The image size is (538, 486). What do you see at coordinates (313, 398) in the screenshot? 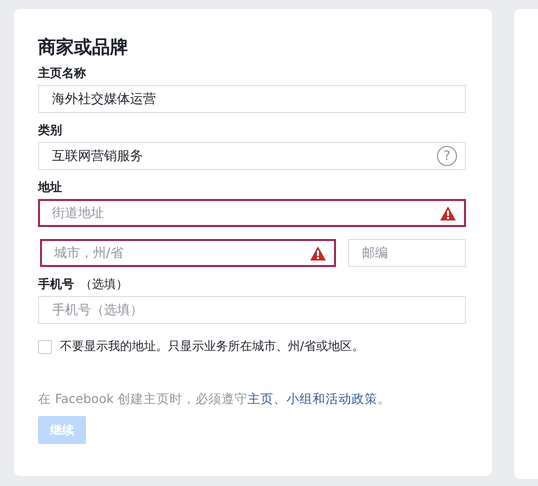
I see `policy-link: 主页、小组和活动政策` at bounding box center [313, 398].